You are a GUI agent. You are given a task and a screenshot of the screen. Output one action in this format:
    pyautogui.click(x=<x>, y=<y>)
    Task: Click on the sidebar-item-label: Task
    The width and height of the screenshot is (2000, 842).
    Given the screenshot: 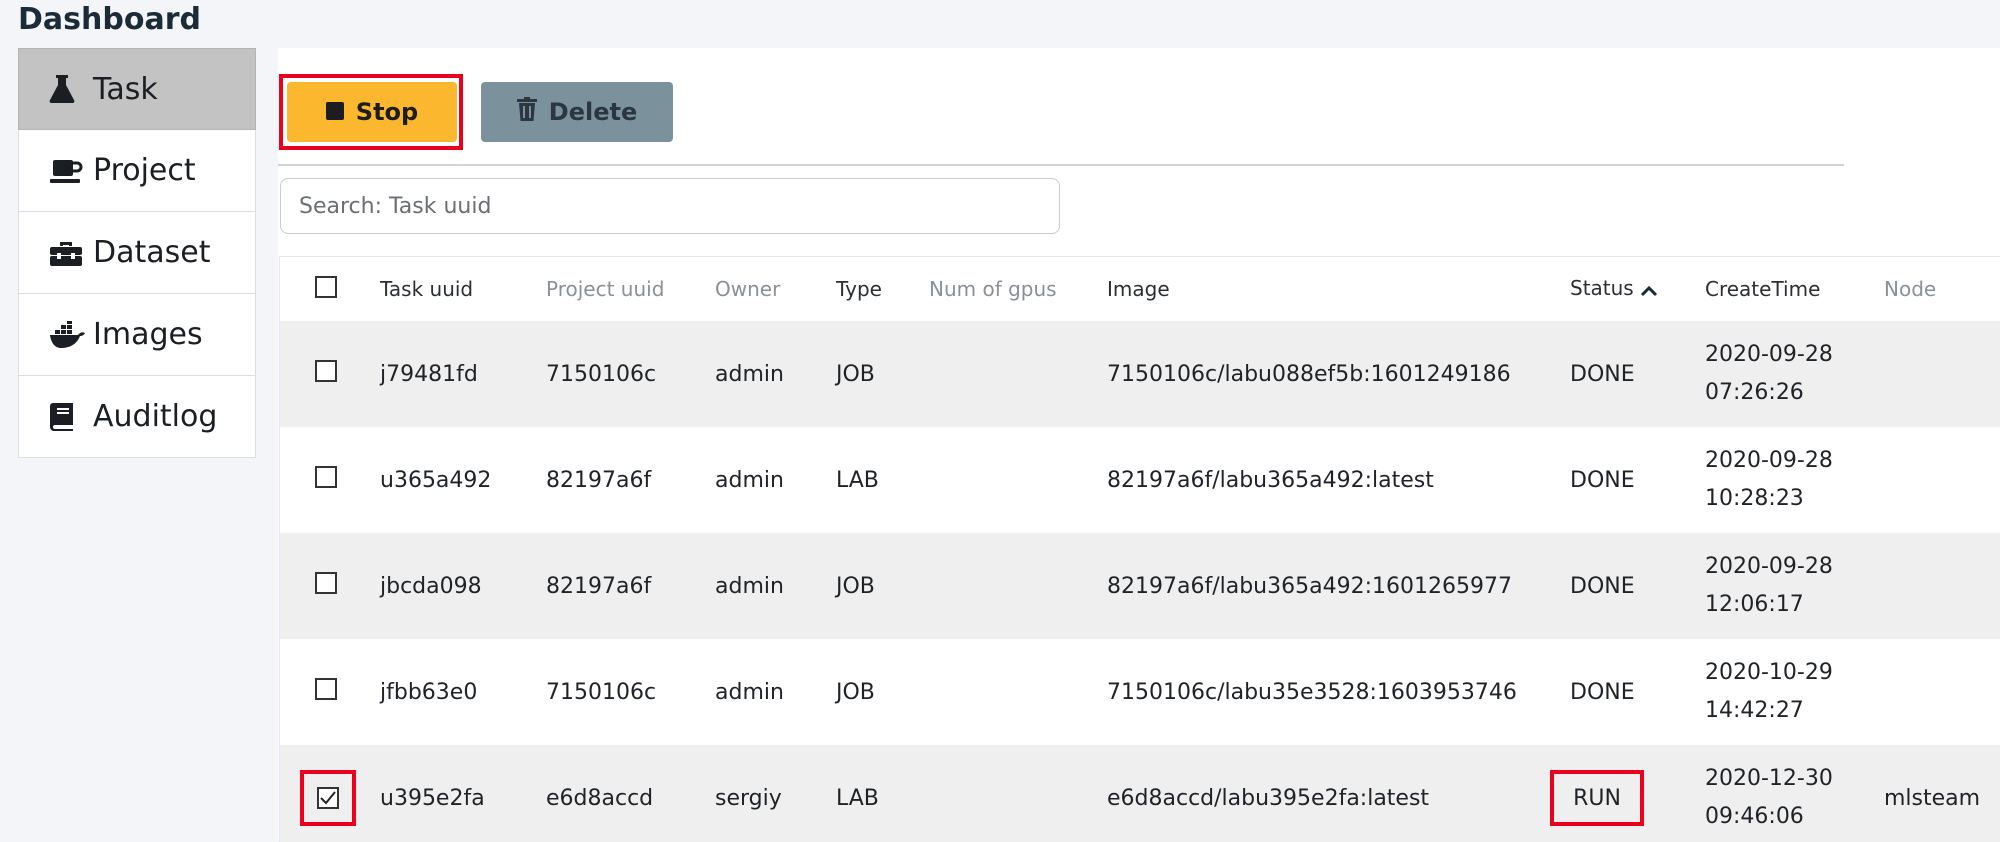 What is the action you would take?
    pyautogui.click(x=125, y=89)
    